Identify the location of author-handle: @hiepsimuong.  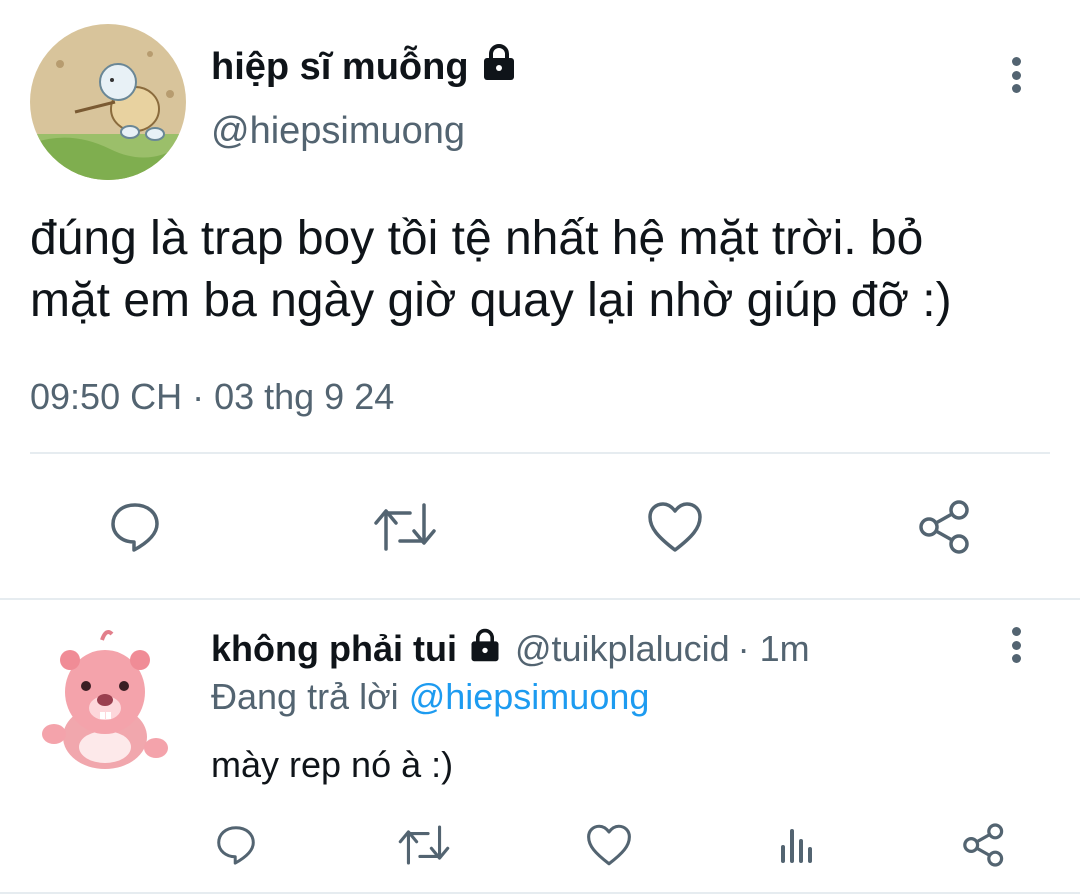
(338, 131).